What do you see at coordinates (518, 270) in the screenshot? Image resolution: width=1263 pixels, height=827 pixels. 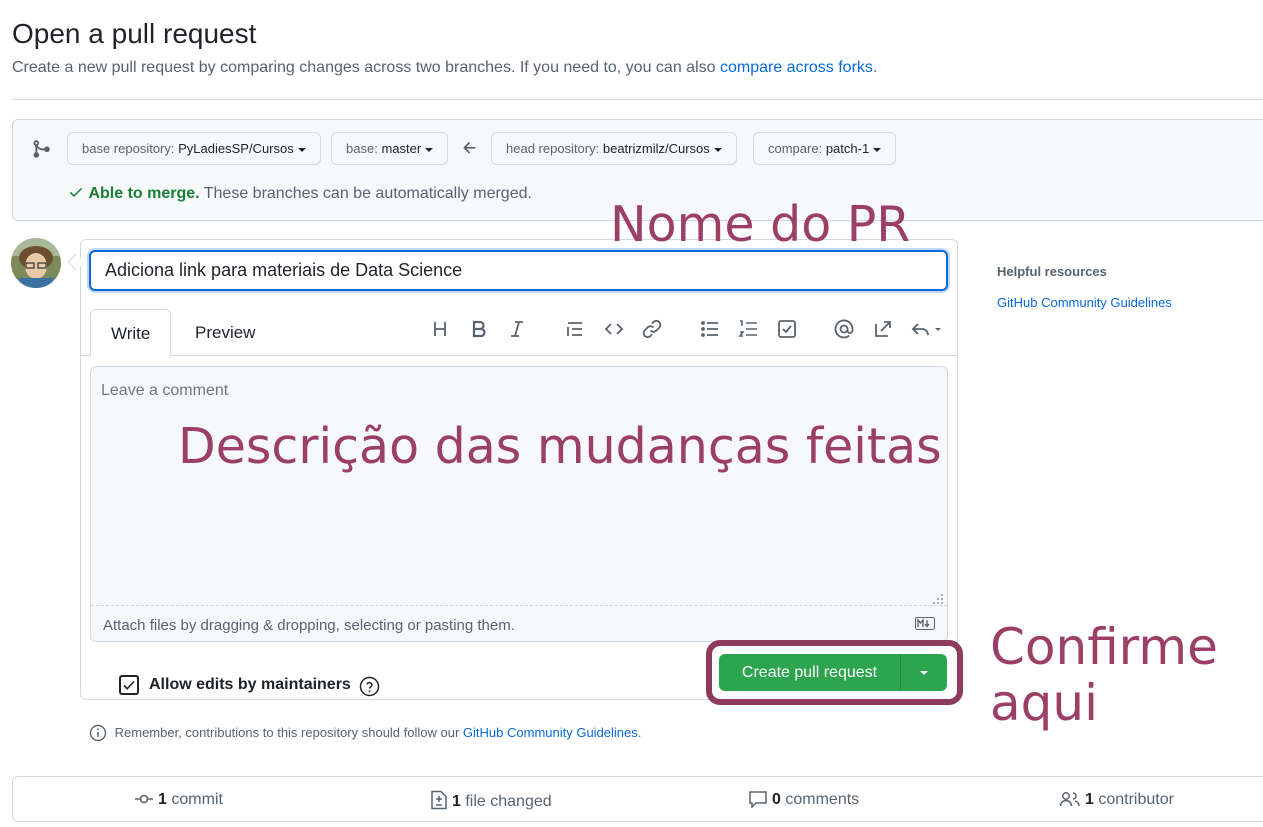 I see `pr-title-input` at bounding box center [518, 270].